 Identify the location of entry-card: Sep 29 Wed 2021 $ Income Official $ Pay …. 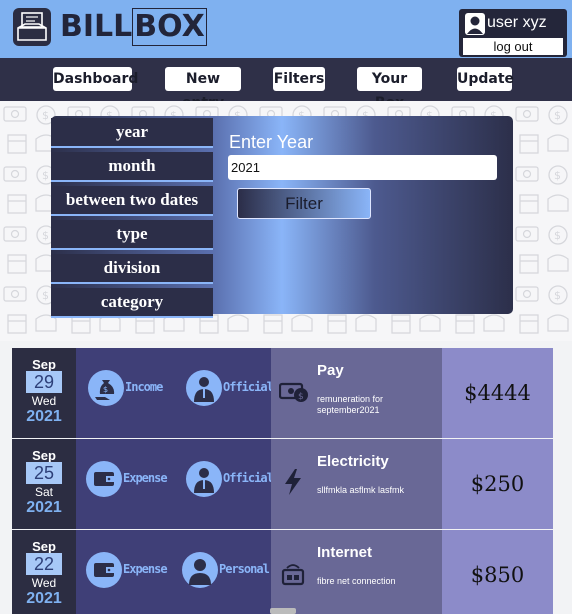
(282, 393).